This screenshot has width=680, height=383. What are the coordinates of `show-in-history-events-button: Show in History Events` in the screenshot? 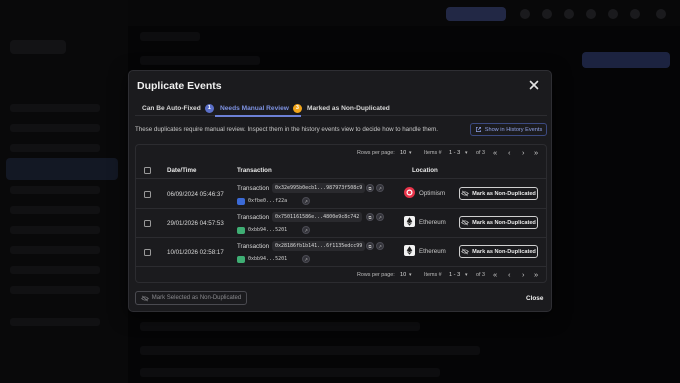 It's located at (508, 129).